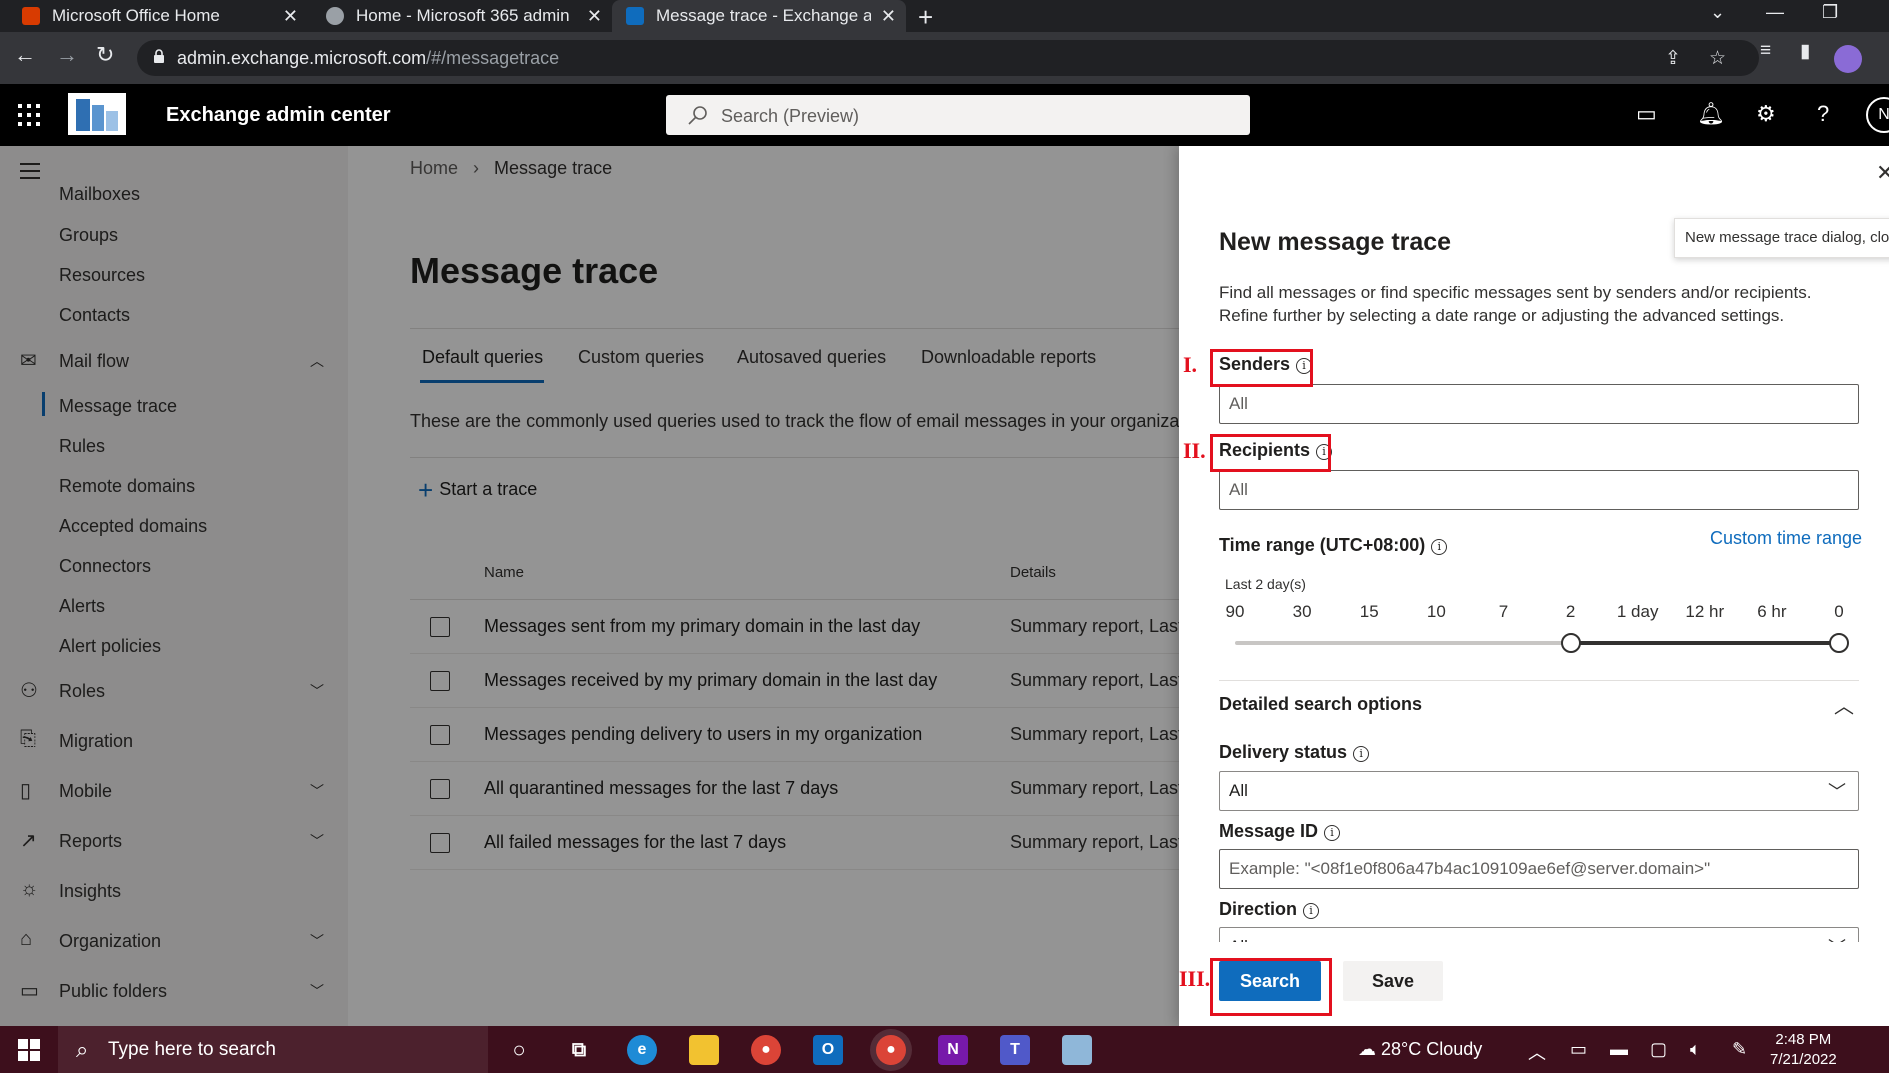 The image size is (1889, 1073). I want to click on media-controls-icon: ≡, so click(1765, 51).